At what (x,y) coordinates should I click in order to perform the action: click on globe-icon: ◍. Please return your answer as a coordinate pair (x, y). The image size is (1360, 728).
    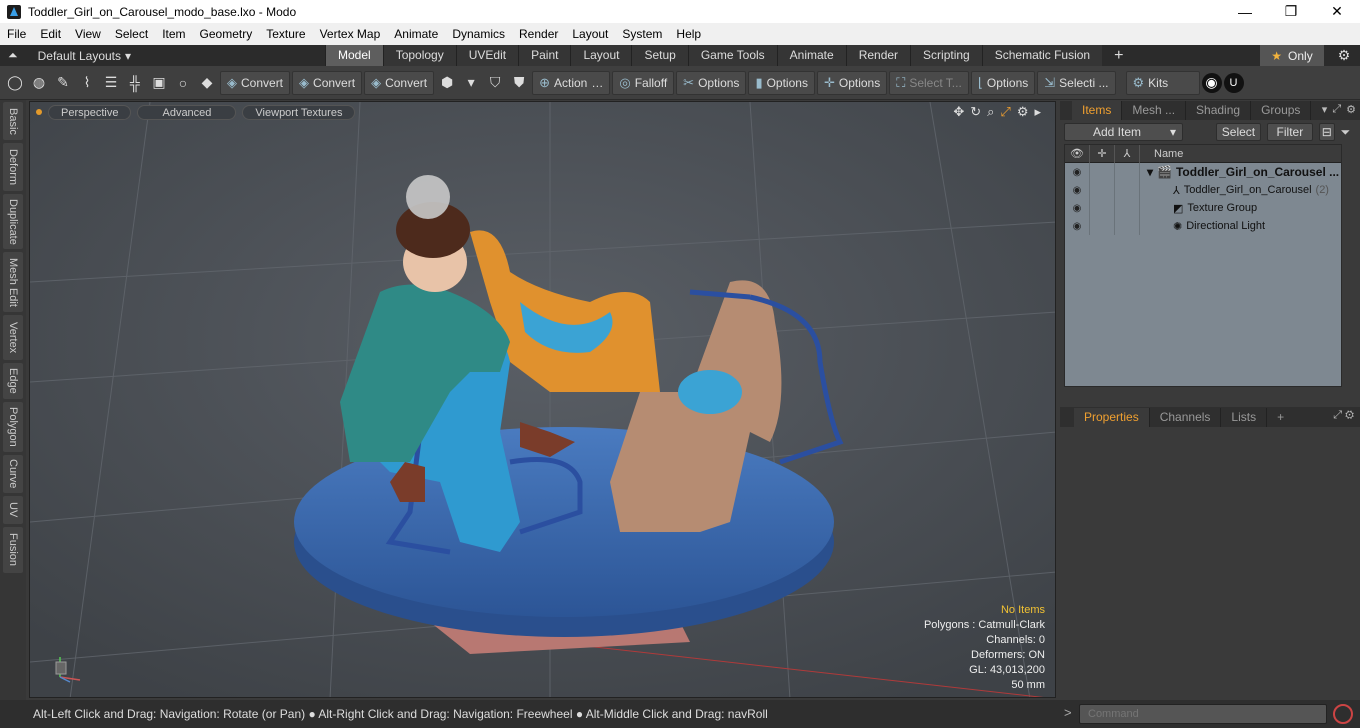
    Looking at the image, I should click on (39, 83).